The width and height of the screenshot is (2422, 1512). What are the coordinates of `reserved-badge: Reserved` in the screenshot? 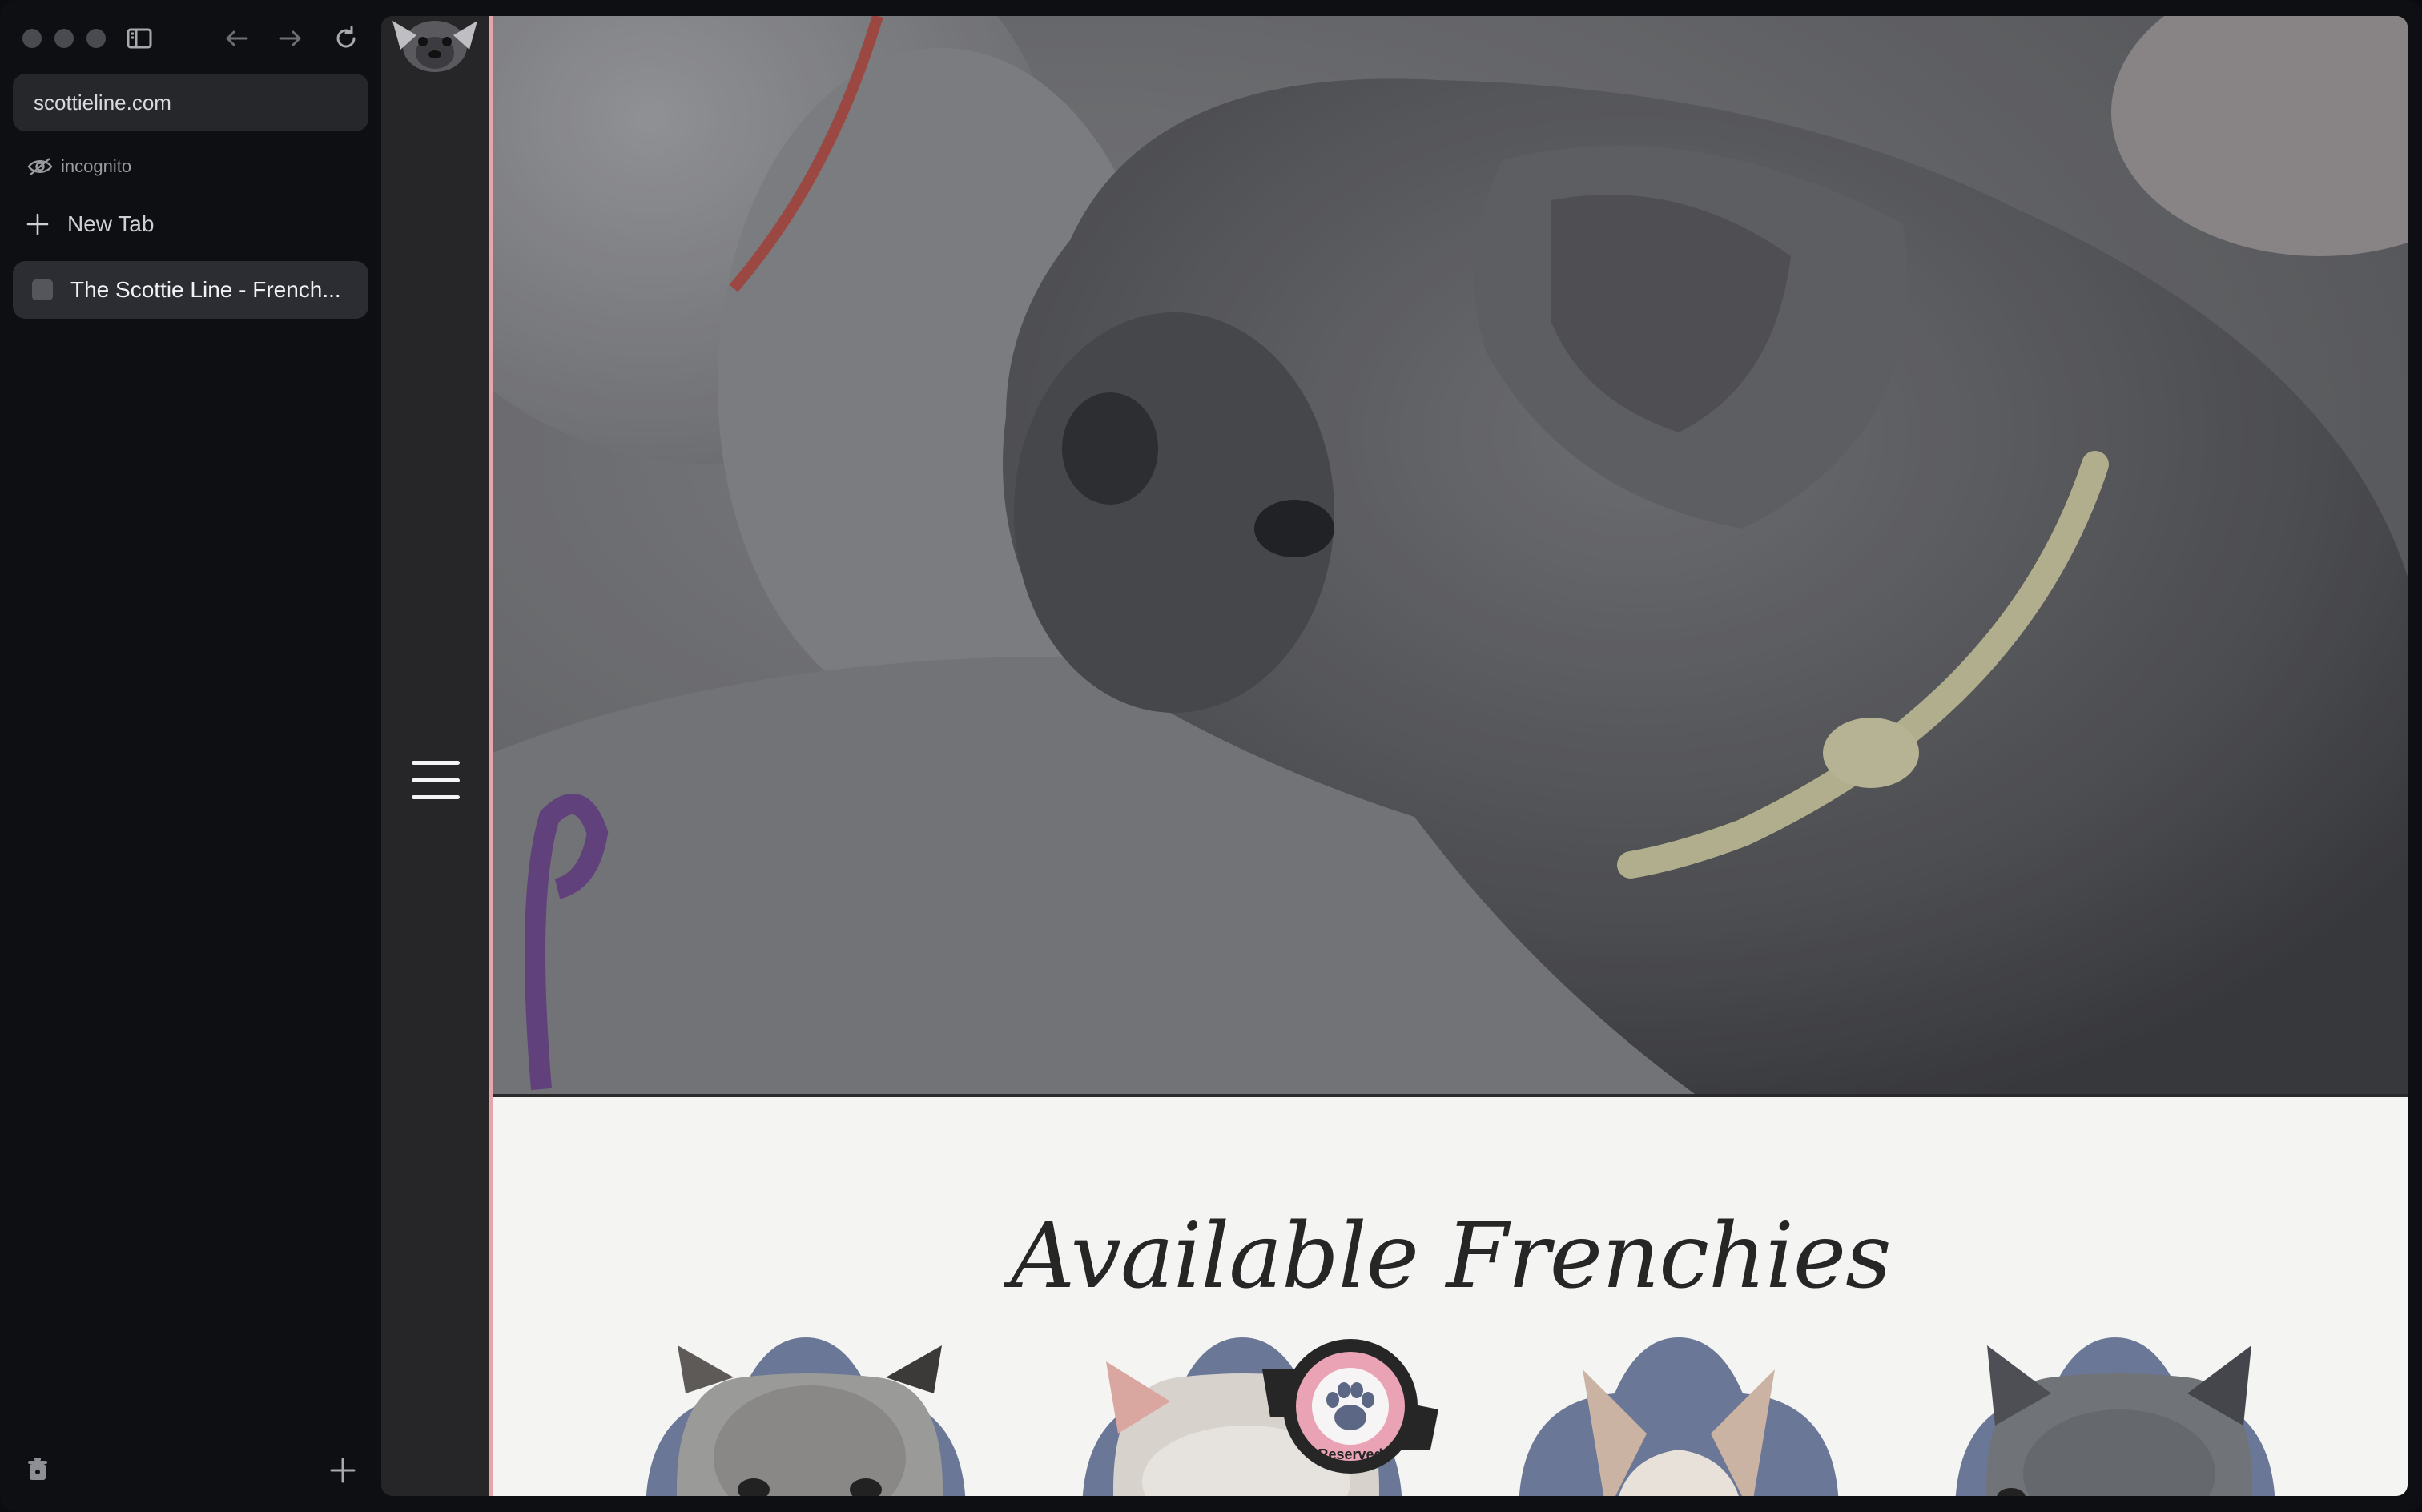 It's located at (1350, 1406).